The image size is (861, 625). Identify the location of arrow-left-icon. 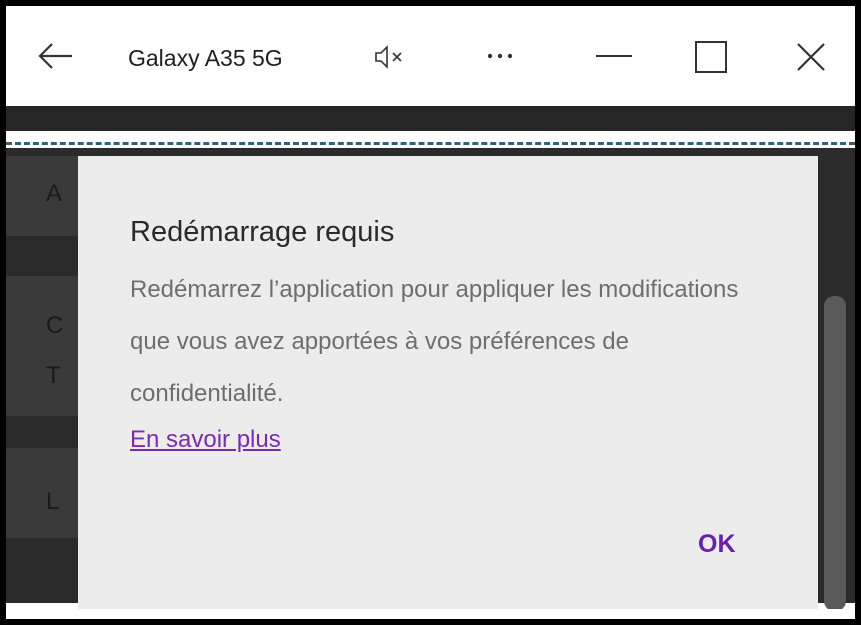
(55, 56).